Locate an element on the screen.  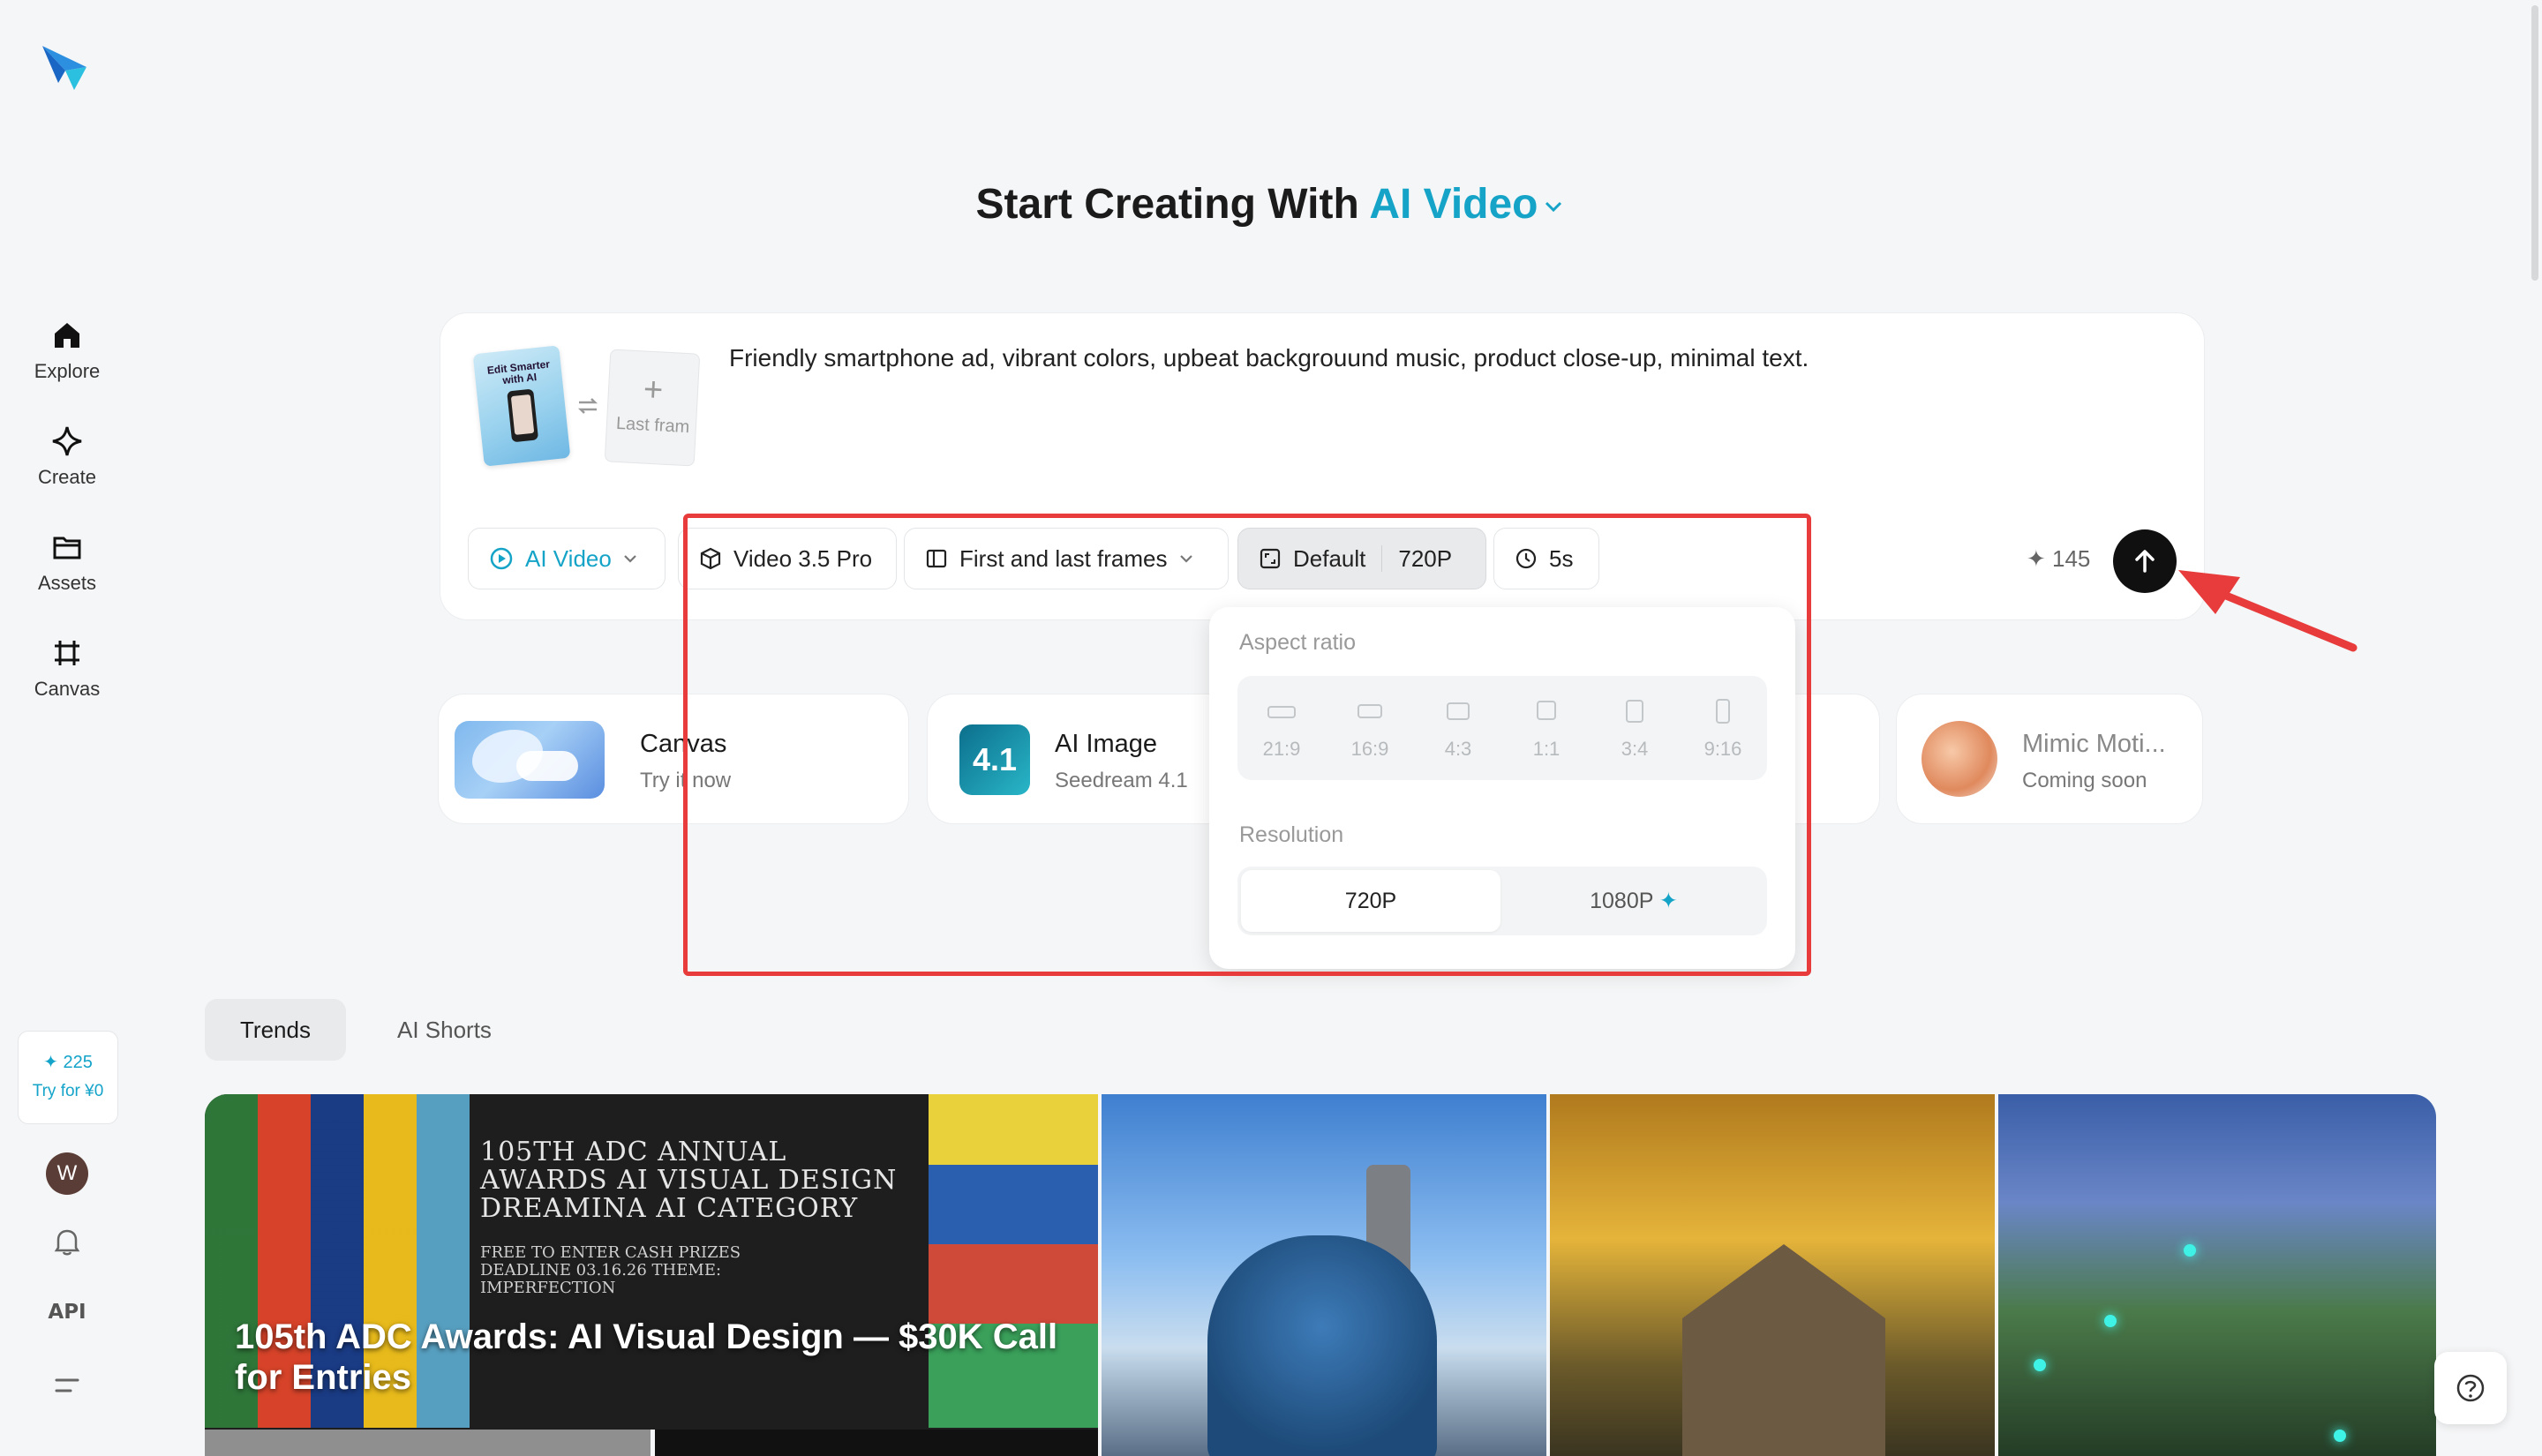
aspect-ratio-icon is located at coordinates (1270, 558).